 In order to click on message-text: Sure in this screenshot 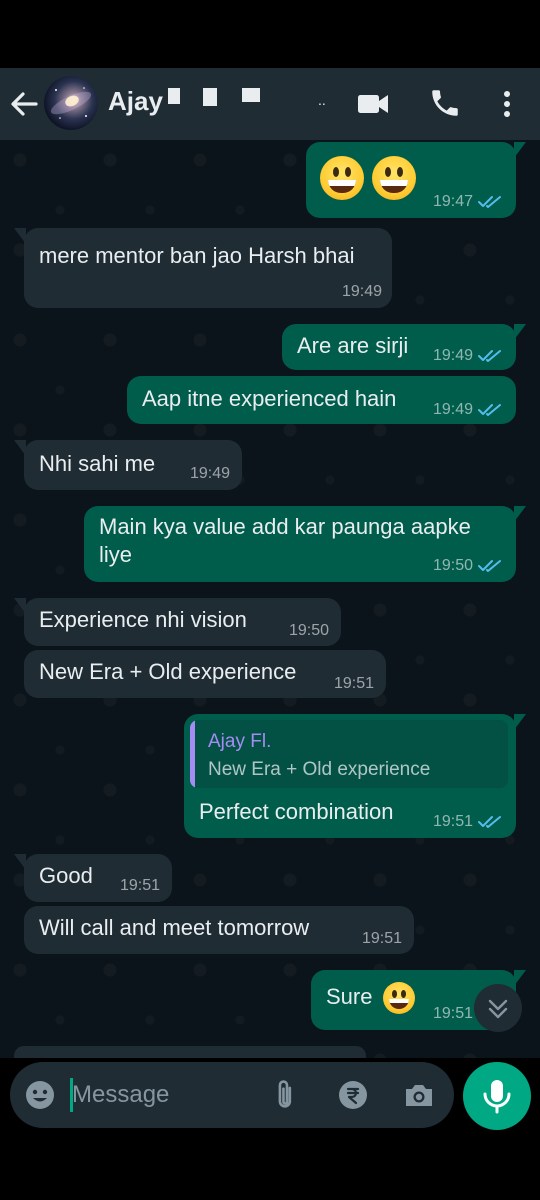, I will do `click(349, 996)`.